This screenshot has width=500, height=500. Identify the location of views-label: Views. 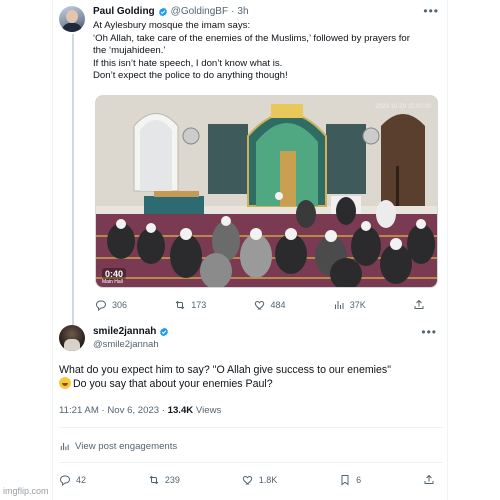
(208, 410).